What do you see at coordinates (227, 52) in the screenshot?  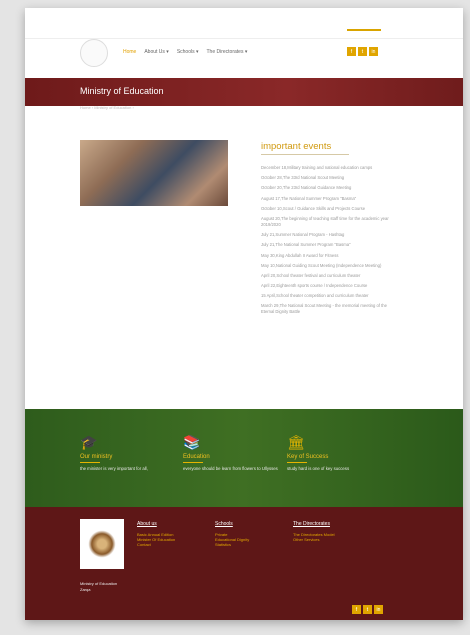 I see `nav-directorates: The Directorates ▾` at bounding box center [227, 52].